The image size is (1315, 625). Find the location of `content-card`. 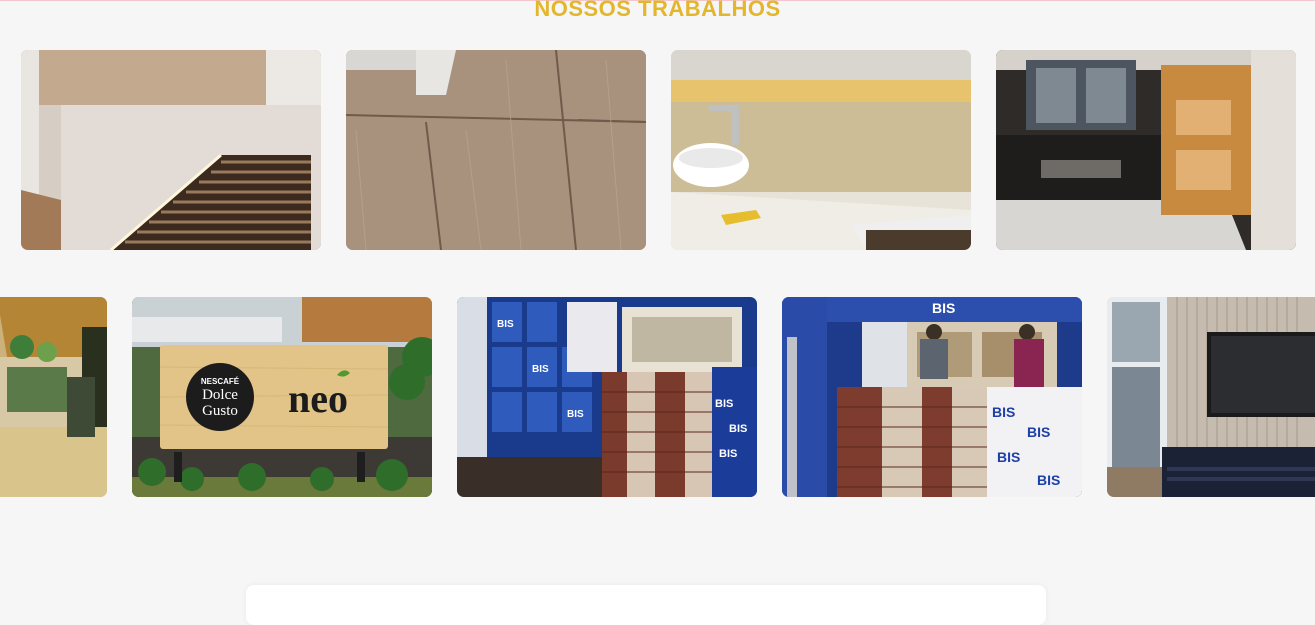

content-card is located at coordinates (646, 605).